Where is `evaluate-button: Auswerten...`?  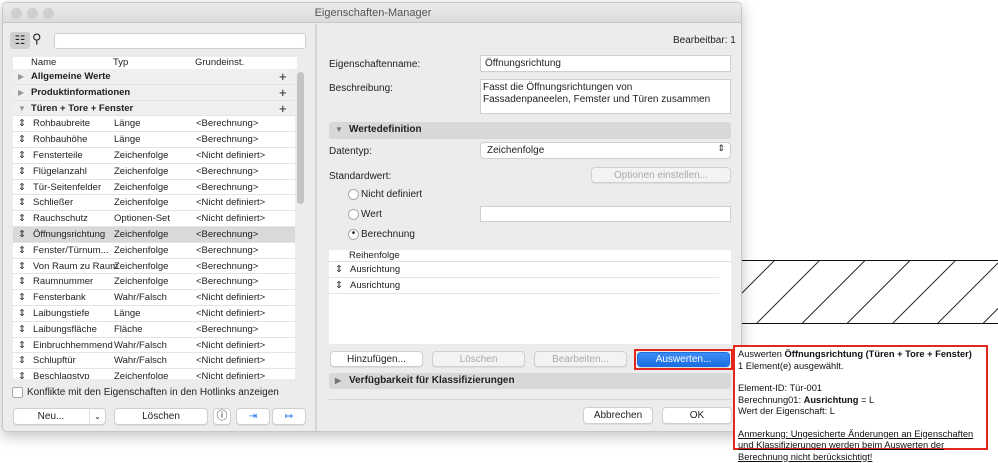 evaluate-button: Auswerten... is located at coordinates (683, 359).